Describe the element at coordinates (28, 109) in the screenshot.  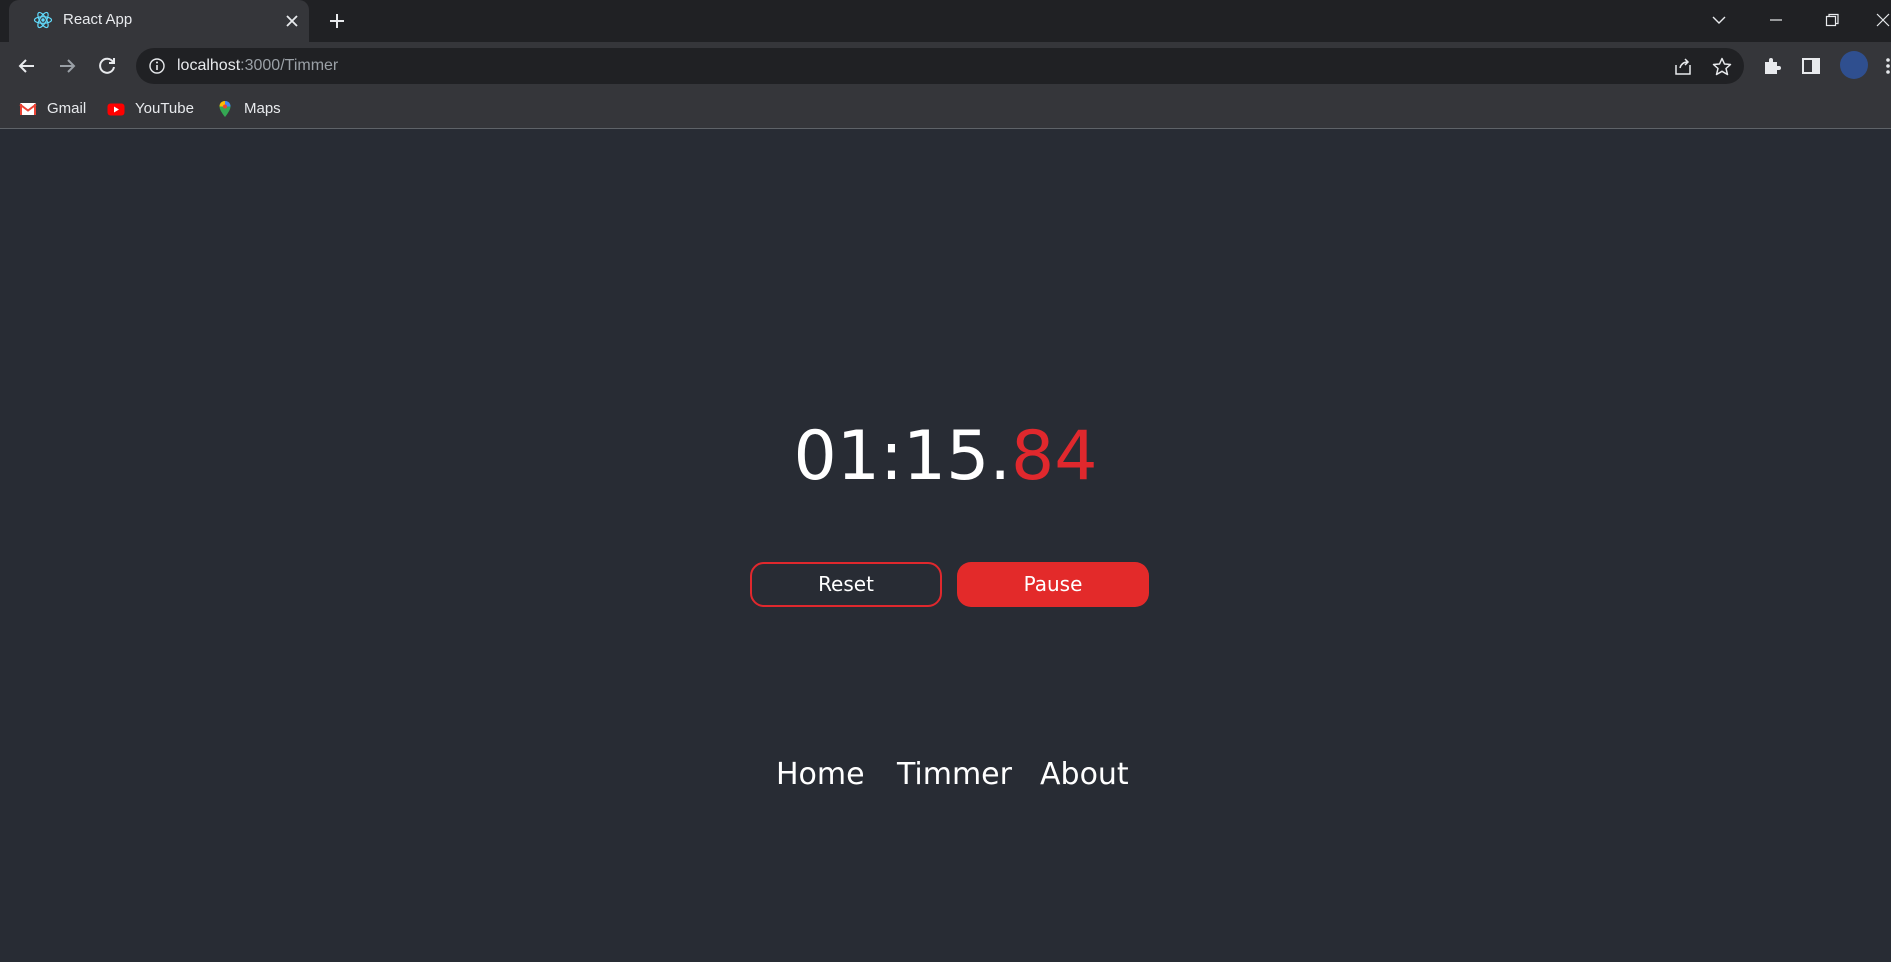
I see `gmail-icon` at that location.